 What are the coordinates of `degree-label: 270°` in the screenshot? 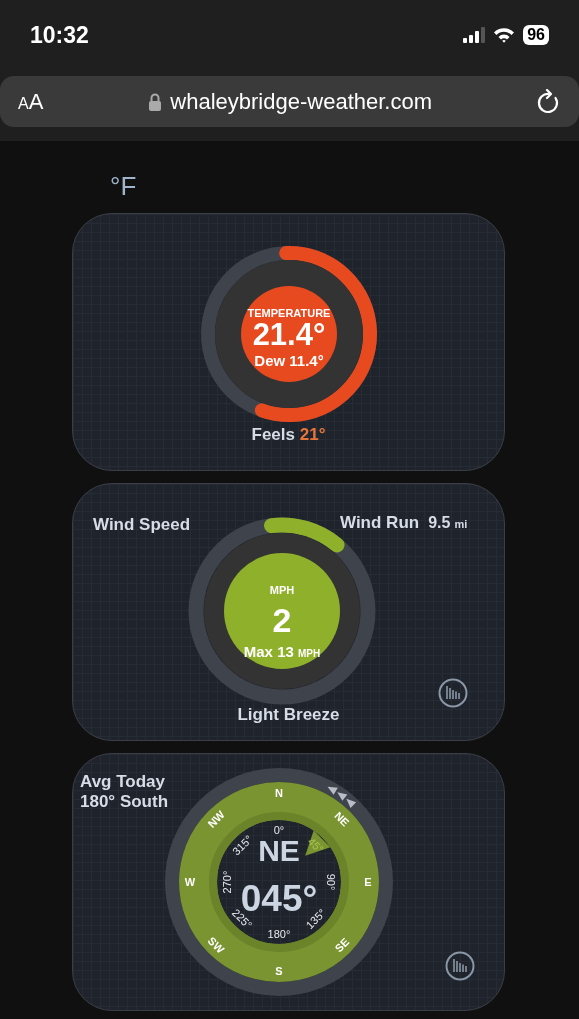 It's located at (227, 882).